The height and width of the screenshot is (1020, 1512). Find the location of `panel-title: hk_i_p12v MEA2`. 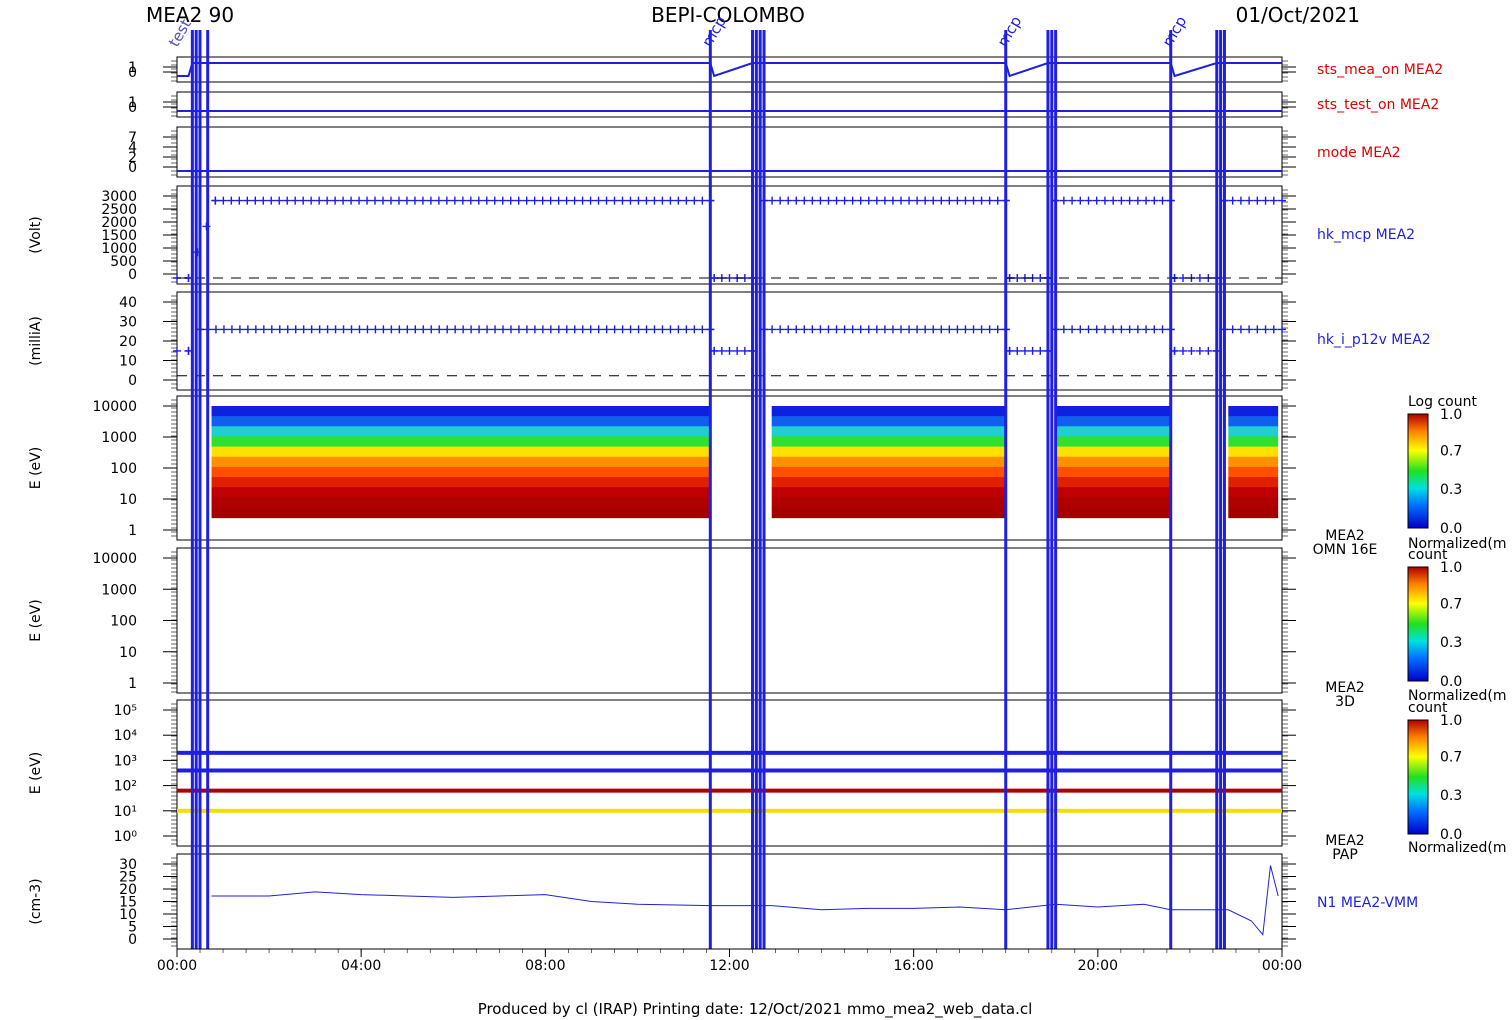

panel-title: hk_i_p12v MEA2 is located at coordinates (1374, 340).